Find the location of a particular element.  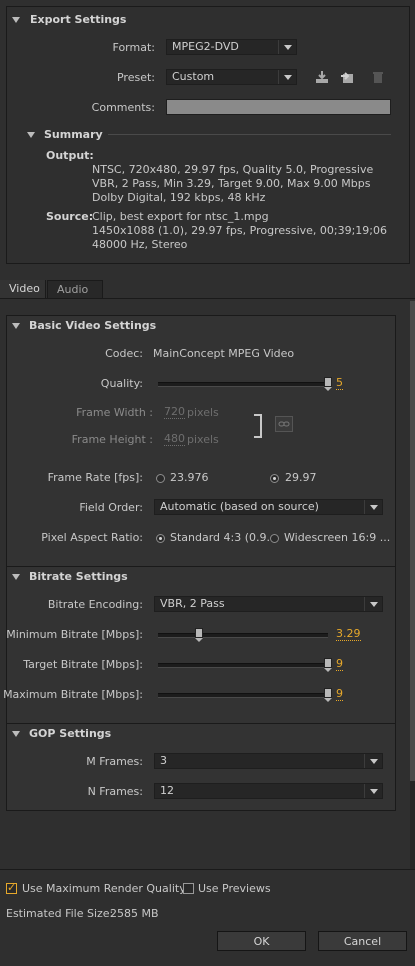

delete-preset-icon is located at coordinates (378, 77).